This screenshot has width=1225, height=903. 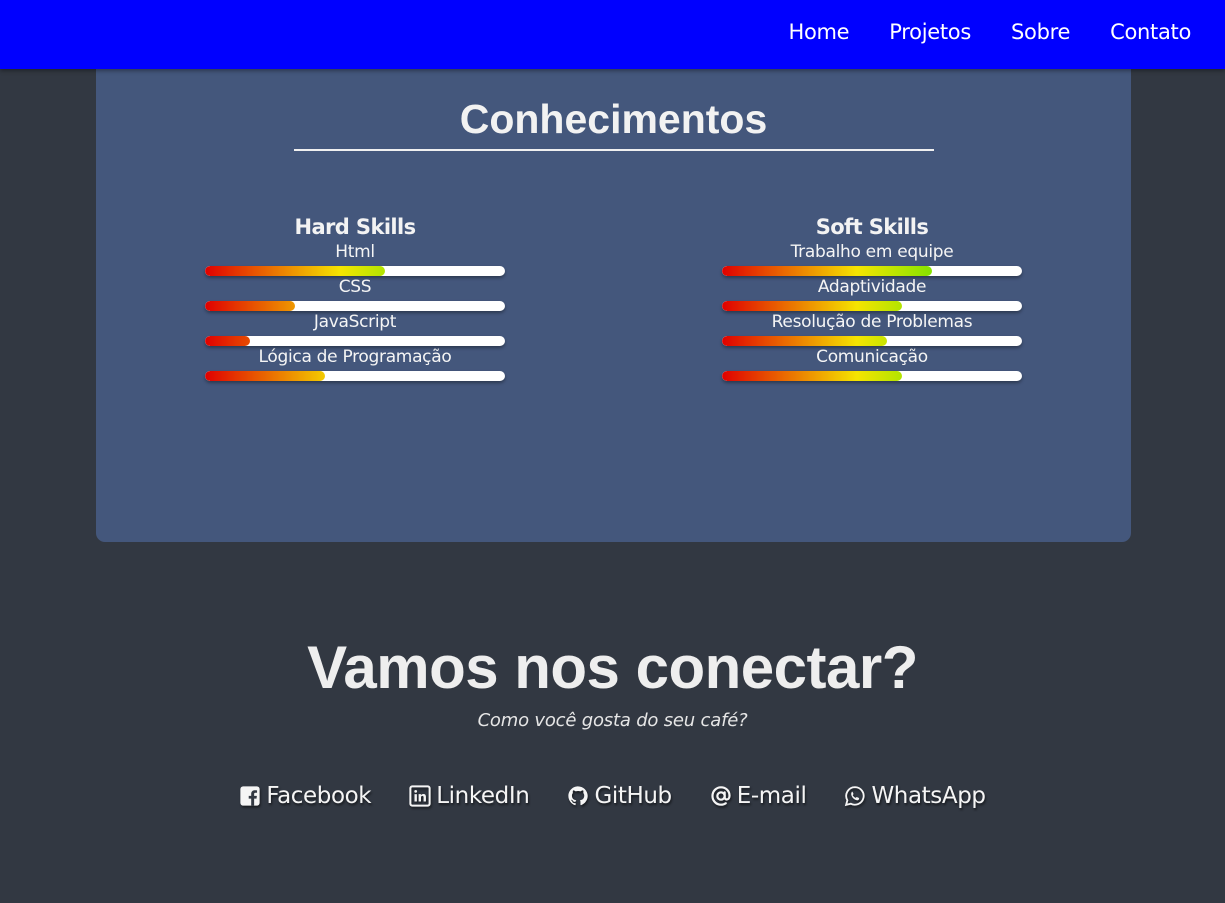 I want to click on at-sign-icon, so click(x=721, y=796).